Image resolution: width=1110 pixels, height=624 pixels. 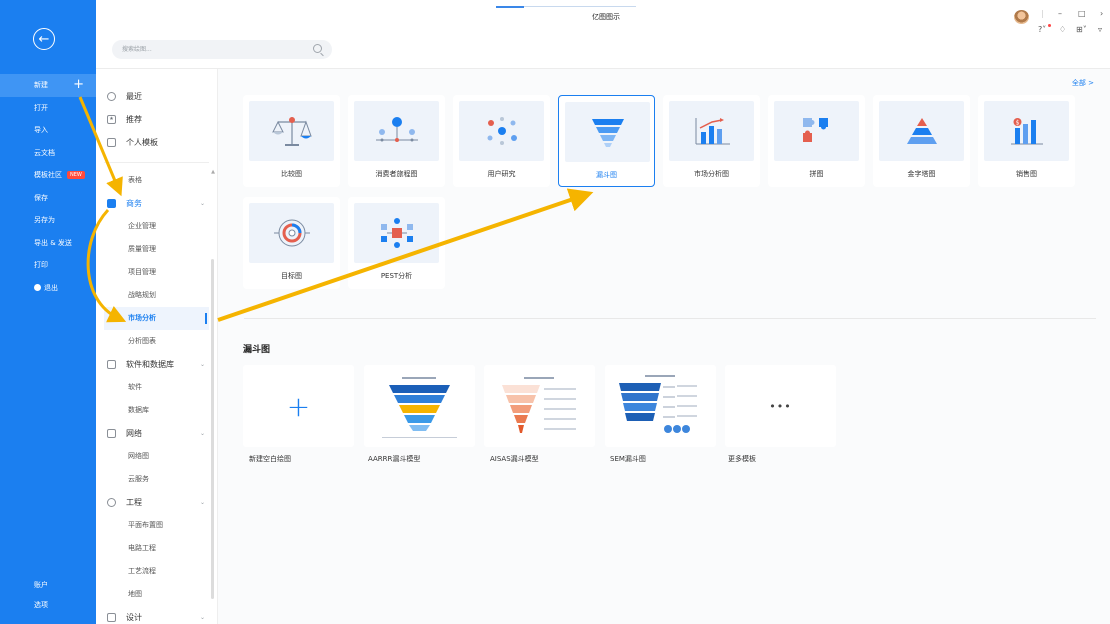 What do you see at coordinates (156, 594) in the screenshot?
I see `subcategory-map: 地图` at bounding box center [156, 594].